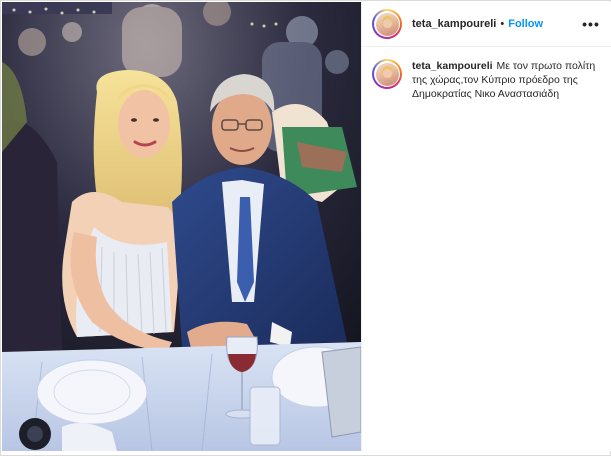 The image size is (611, 456). I want to click on post-header: teta_kampoureli • Follow •••, so click(486, 24).